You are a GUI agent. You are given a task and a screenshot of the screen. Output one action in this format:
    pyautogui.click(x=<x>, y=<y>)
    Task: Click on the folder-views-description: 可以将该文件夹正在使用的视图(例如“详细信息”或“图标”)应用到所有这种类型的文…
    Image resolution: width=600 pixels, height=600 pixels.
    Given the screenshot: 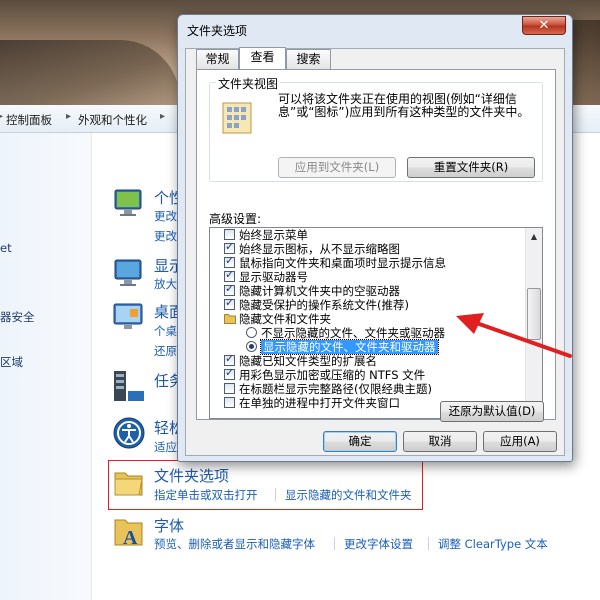 What is the action you would take?
    pyautogui.click(x=404, y=105)
    